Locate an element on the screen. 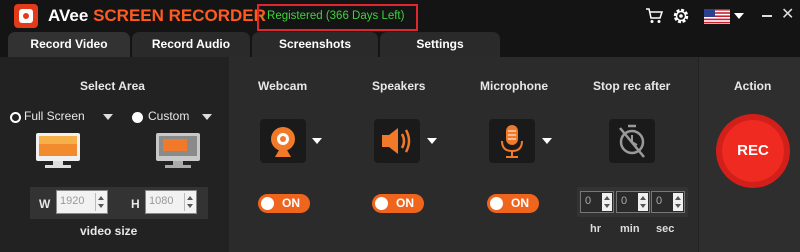  full-screen-monitor-icon is located at coordinates (58, 151).